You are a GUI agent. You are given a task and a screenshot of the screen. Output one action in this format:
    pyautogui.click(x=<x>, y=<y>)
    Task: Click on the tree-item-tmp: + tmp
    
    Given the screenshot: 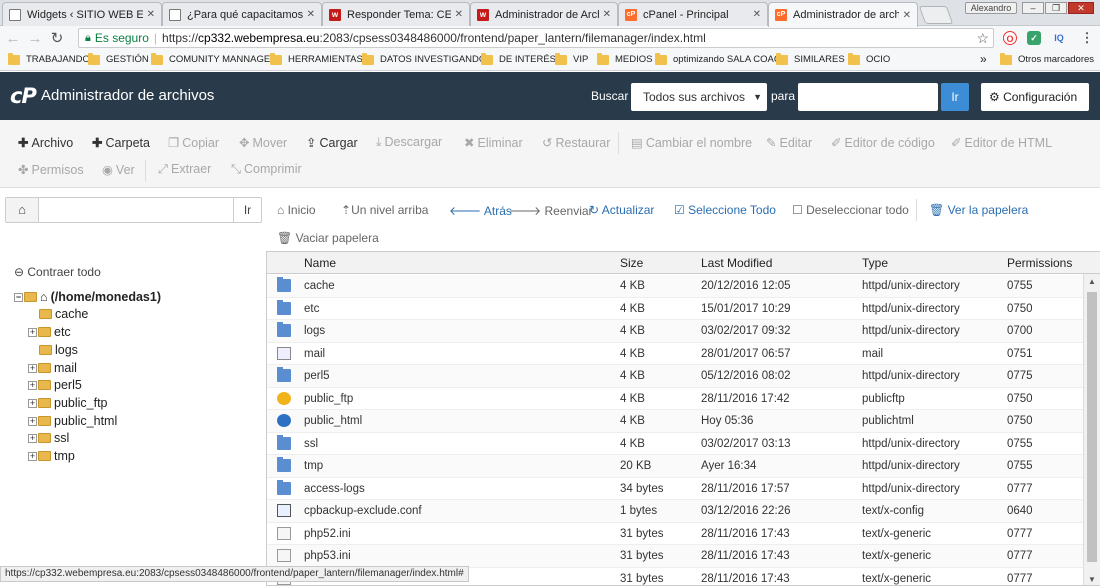 What is the action you would take?
    pyautogui.click(x=51, y=456)
    